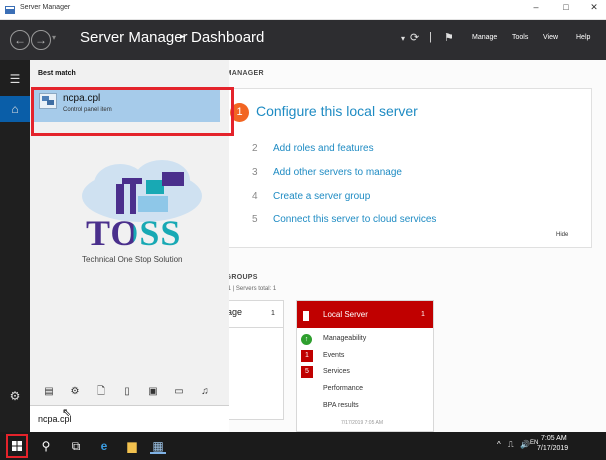  Describe the element at coordinates (345, 314) in the screenshot. I see `tile-title: Local Server` at that location.